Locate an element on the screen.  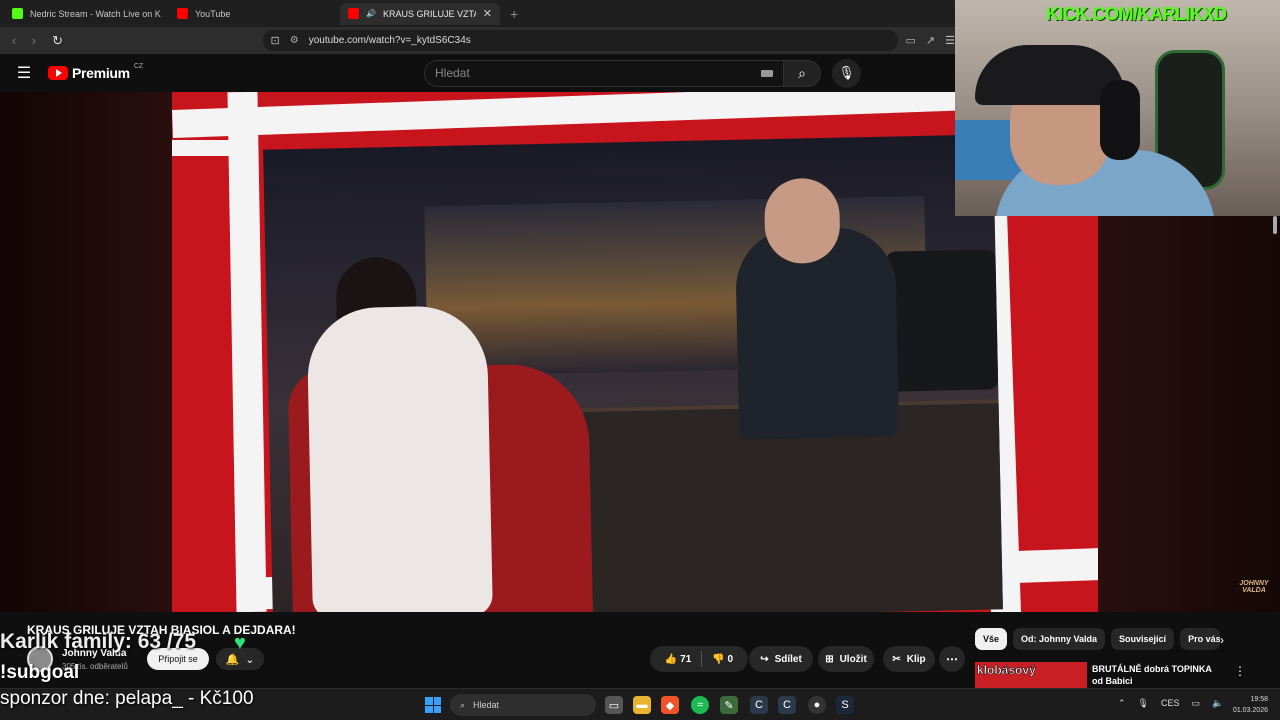
clip-button: ✂ Klip is located at coordinates (909, 659).